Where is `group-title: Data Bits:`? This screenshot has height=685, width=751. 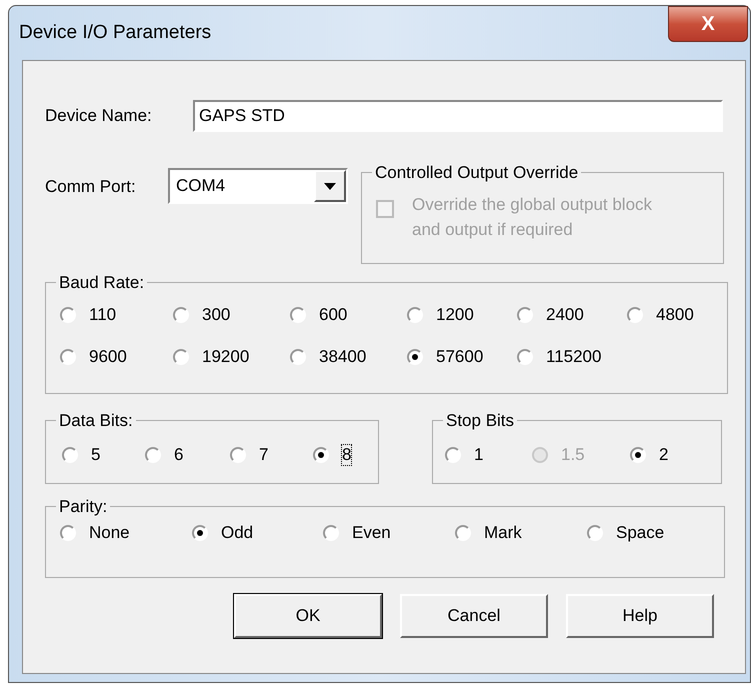
group-title: Data Bits: is located at coordinates (96, 421).